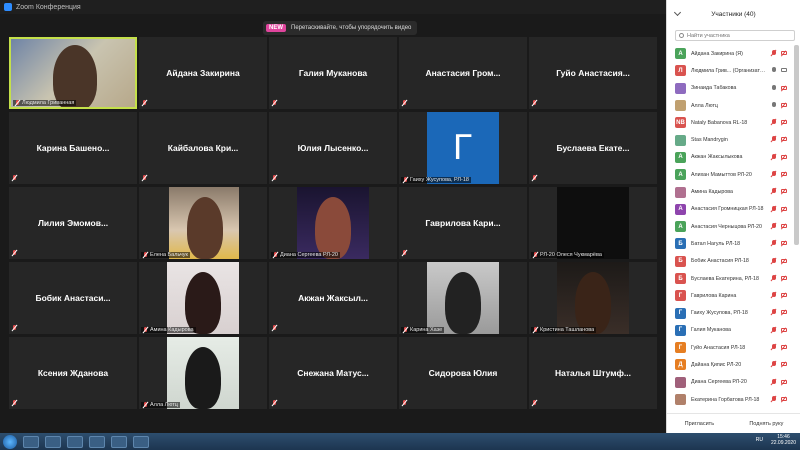 This screenshot has height=450, width=800. Describe the element at coordinates (730, 312) in the screenshot. I see `participant-row: Г Гаиху Жусупова, РЛ-18` at that location.